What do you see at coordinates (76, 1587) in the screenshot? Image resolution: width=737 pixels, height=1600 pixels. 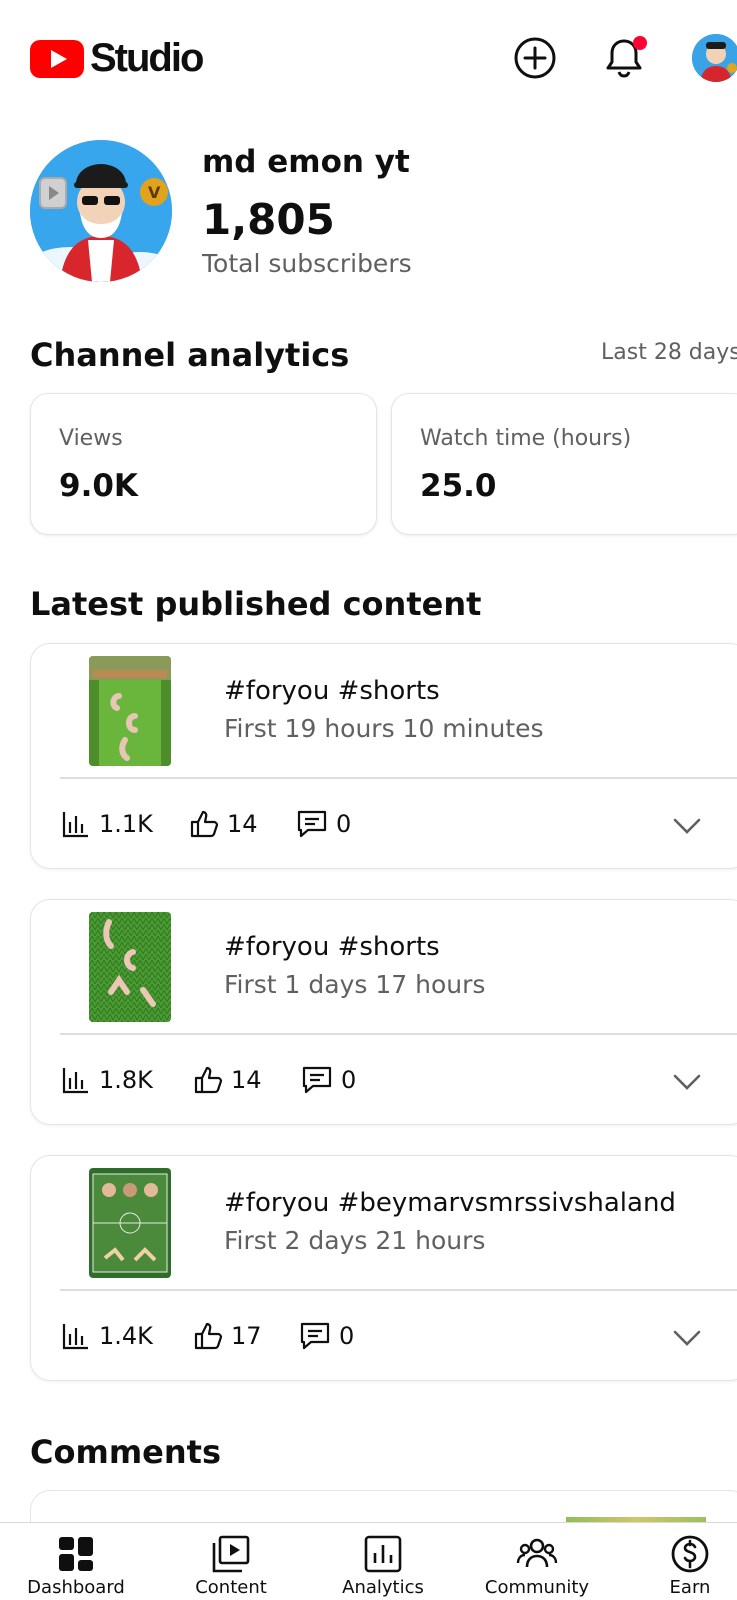 I see `nav-label: Dashboard` at bounding box center [76, 1587].